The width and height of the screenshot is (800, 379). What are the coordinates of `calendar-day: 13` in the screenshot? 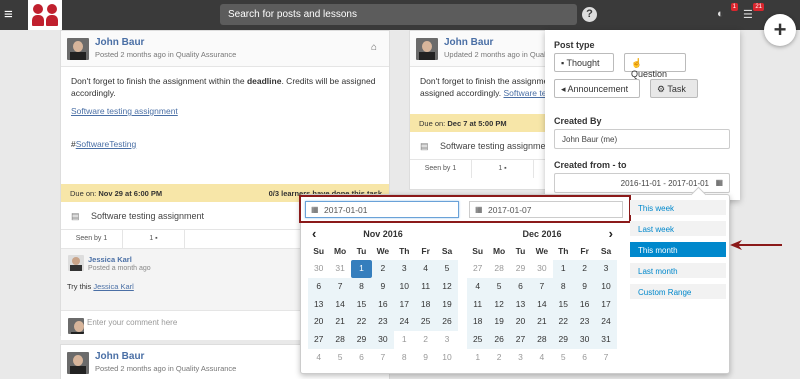 It's located at (319, 304).